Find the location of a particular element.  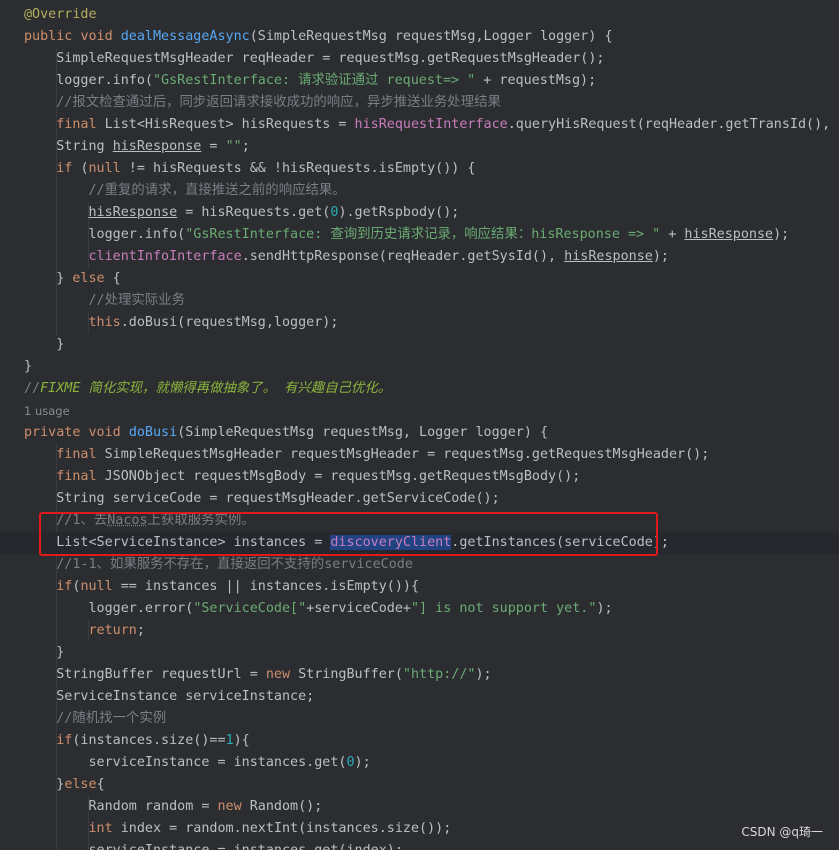

code-line: if(instances.size()==1){ is located at coordinates (419, 741).